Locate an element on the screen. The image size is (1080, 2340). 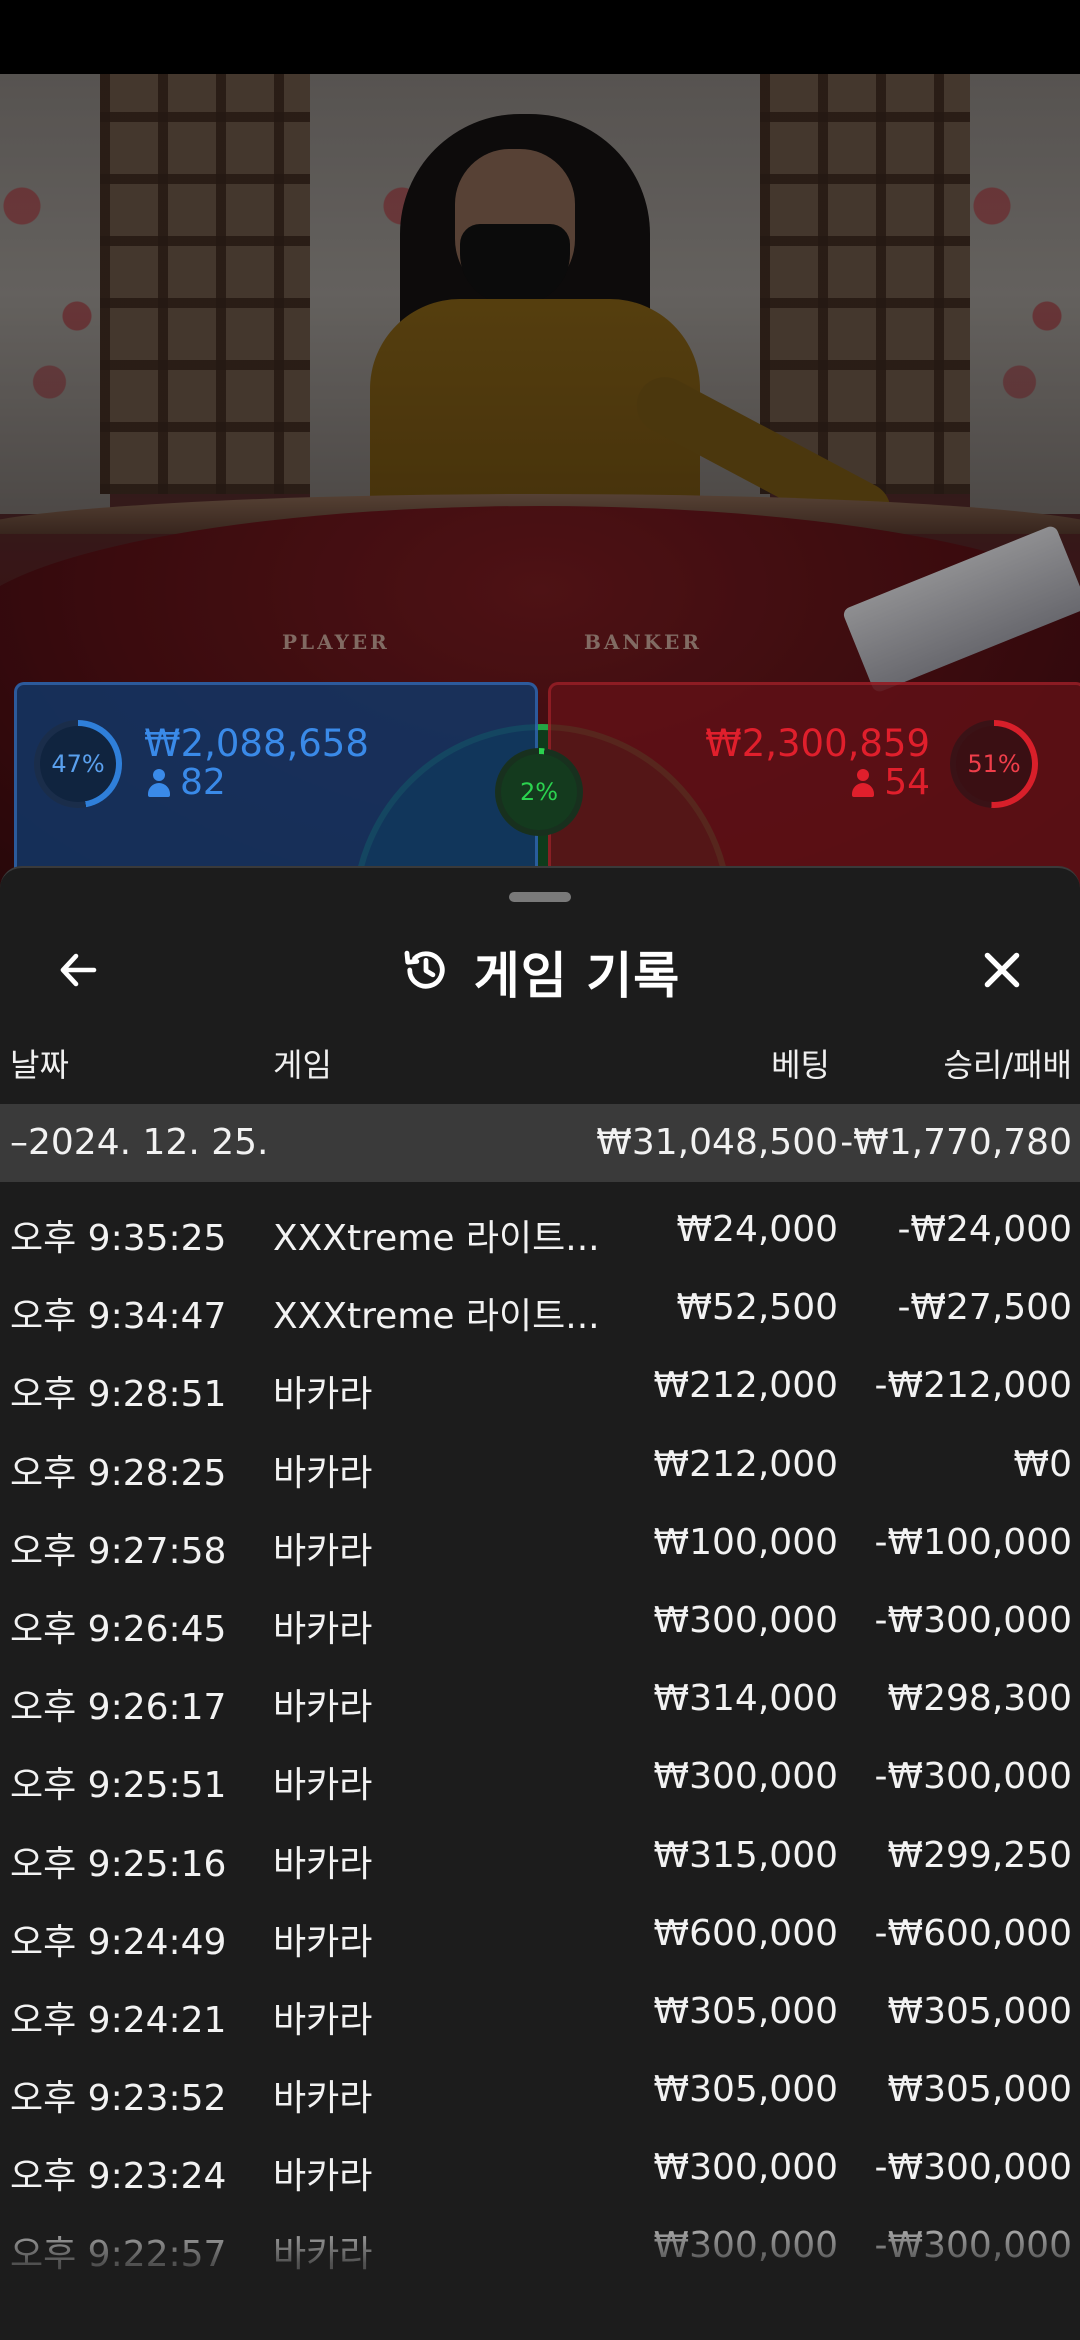
player-percent: 47% is located at coordinates (78, 764).